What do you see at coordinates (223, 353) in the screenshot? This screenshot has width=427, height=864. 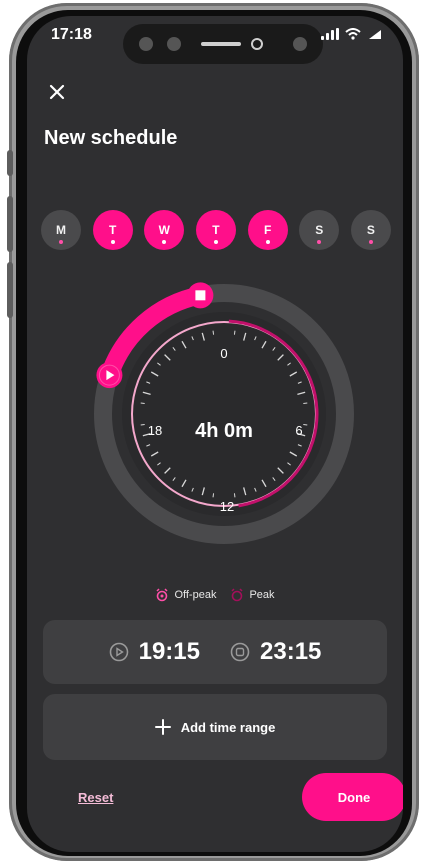 I see `hour-label-top: 0` at bounding box center [223, 353].